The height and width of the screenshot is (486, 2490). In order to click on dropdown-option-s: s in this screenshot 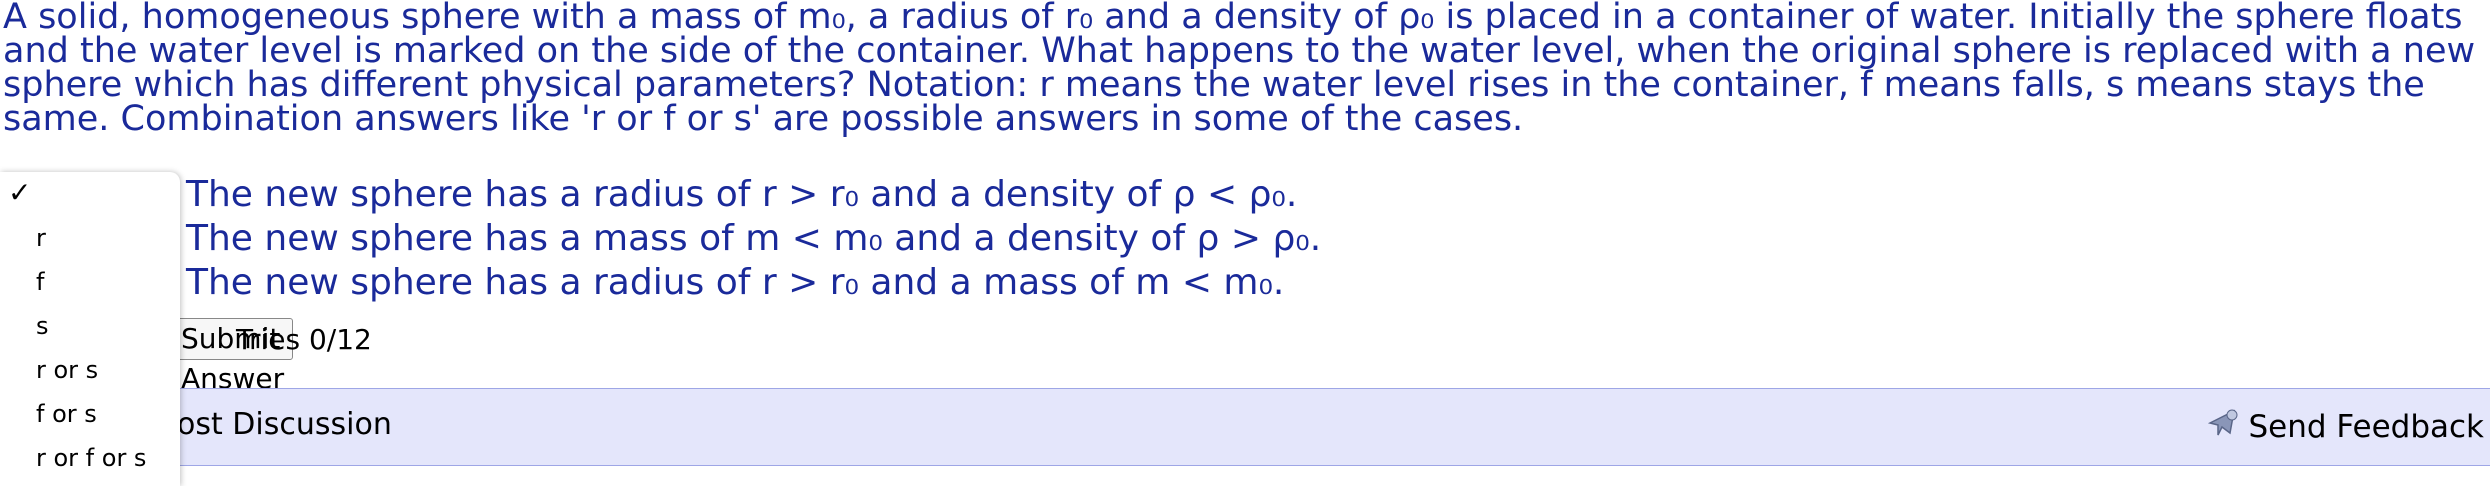, I will do `click(90, 326)`.